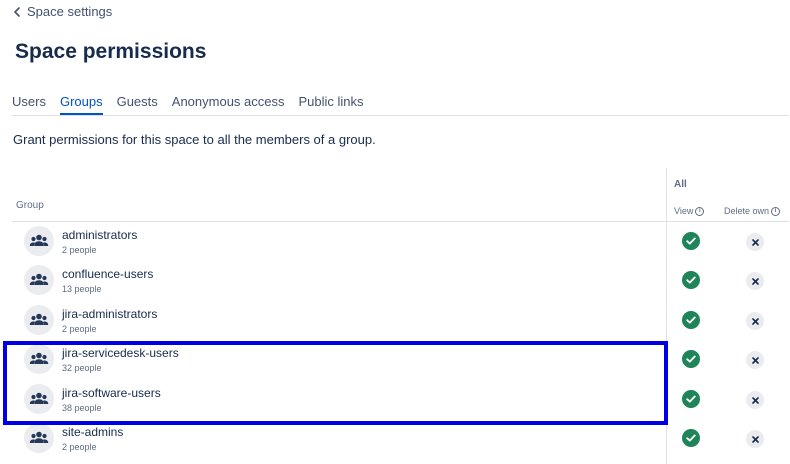  What do you see at coordinates (82, 368) in the screenshot?
I see `group-member-count: 32 people` at bounding box center [82, 368].